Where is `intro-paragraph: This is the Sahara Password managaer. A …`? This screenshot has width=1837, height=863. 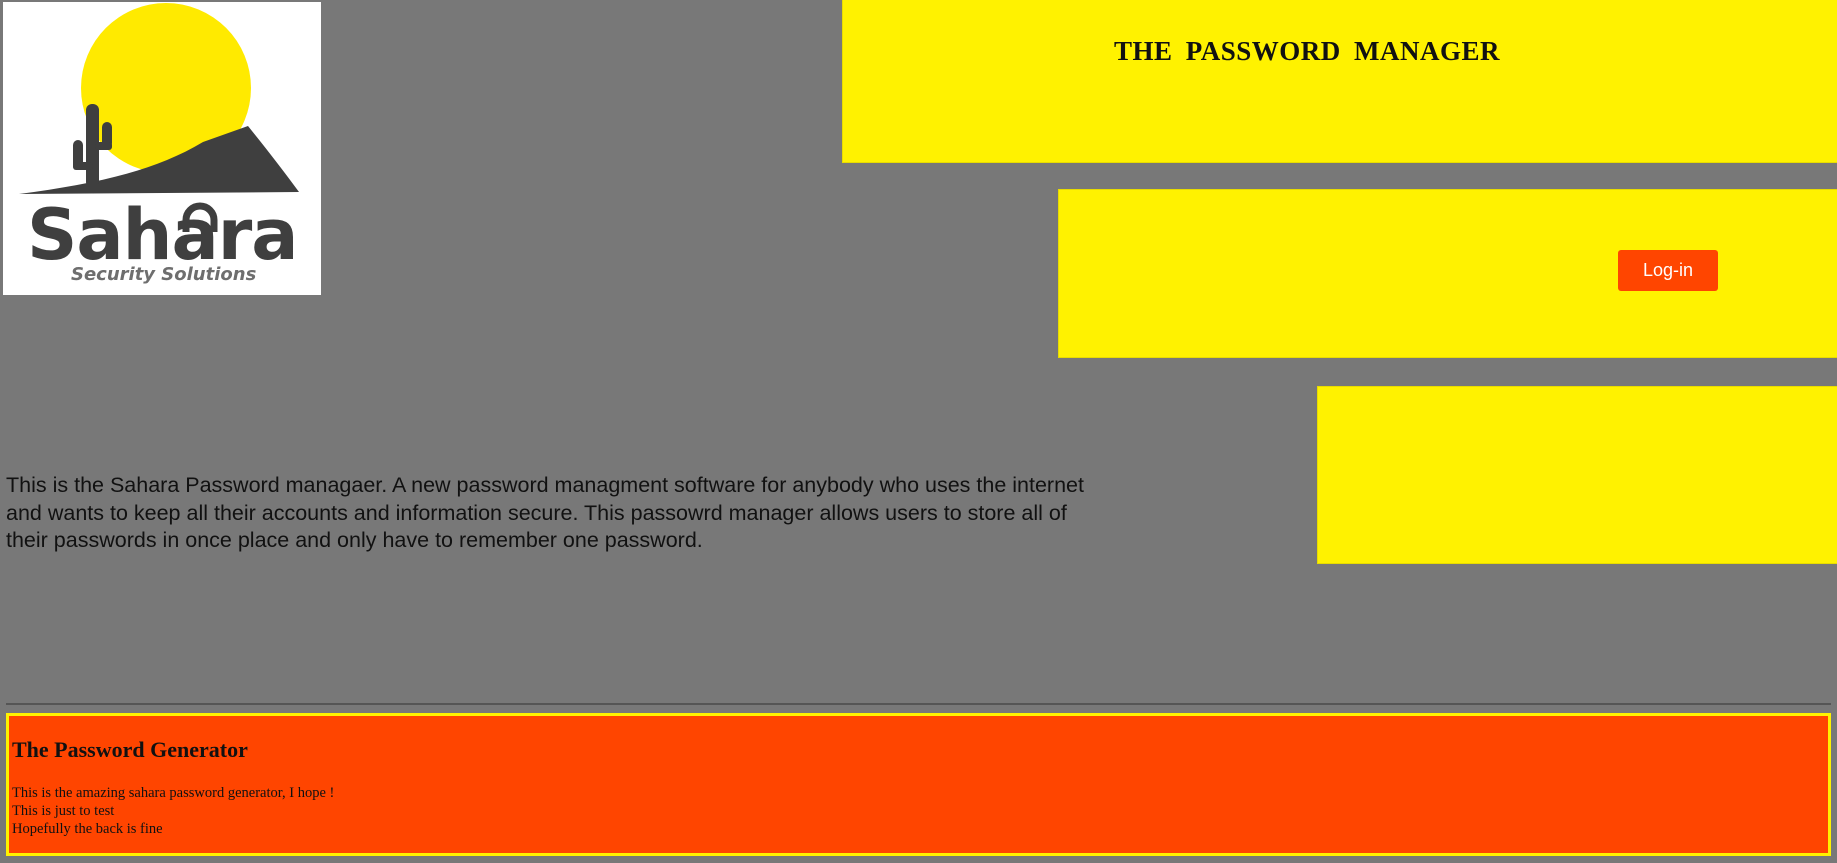 intro-paragraph: This is the Sahara Password managaer. A … is located at coordinates (545, 512).